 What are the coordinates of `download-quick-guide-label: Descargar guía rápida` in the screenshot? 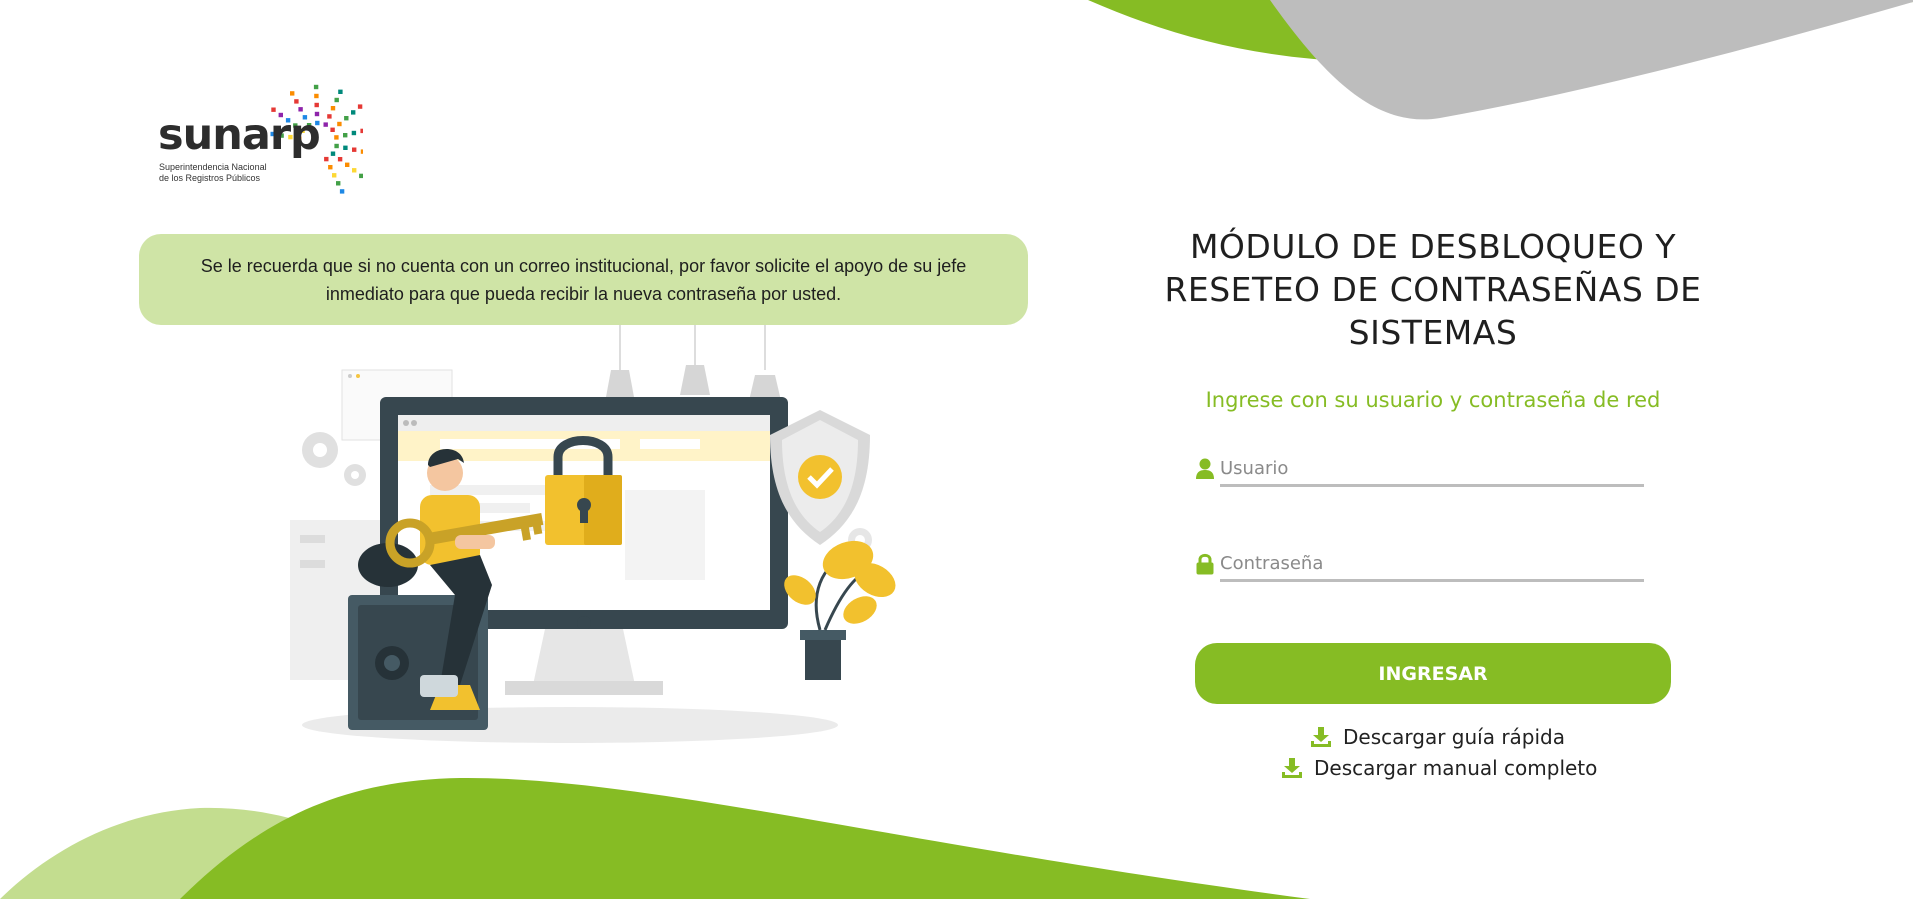 It's located at (1454, 737).